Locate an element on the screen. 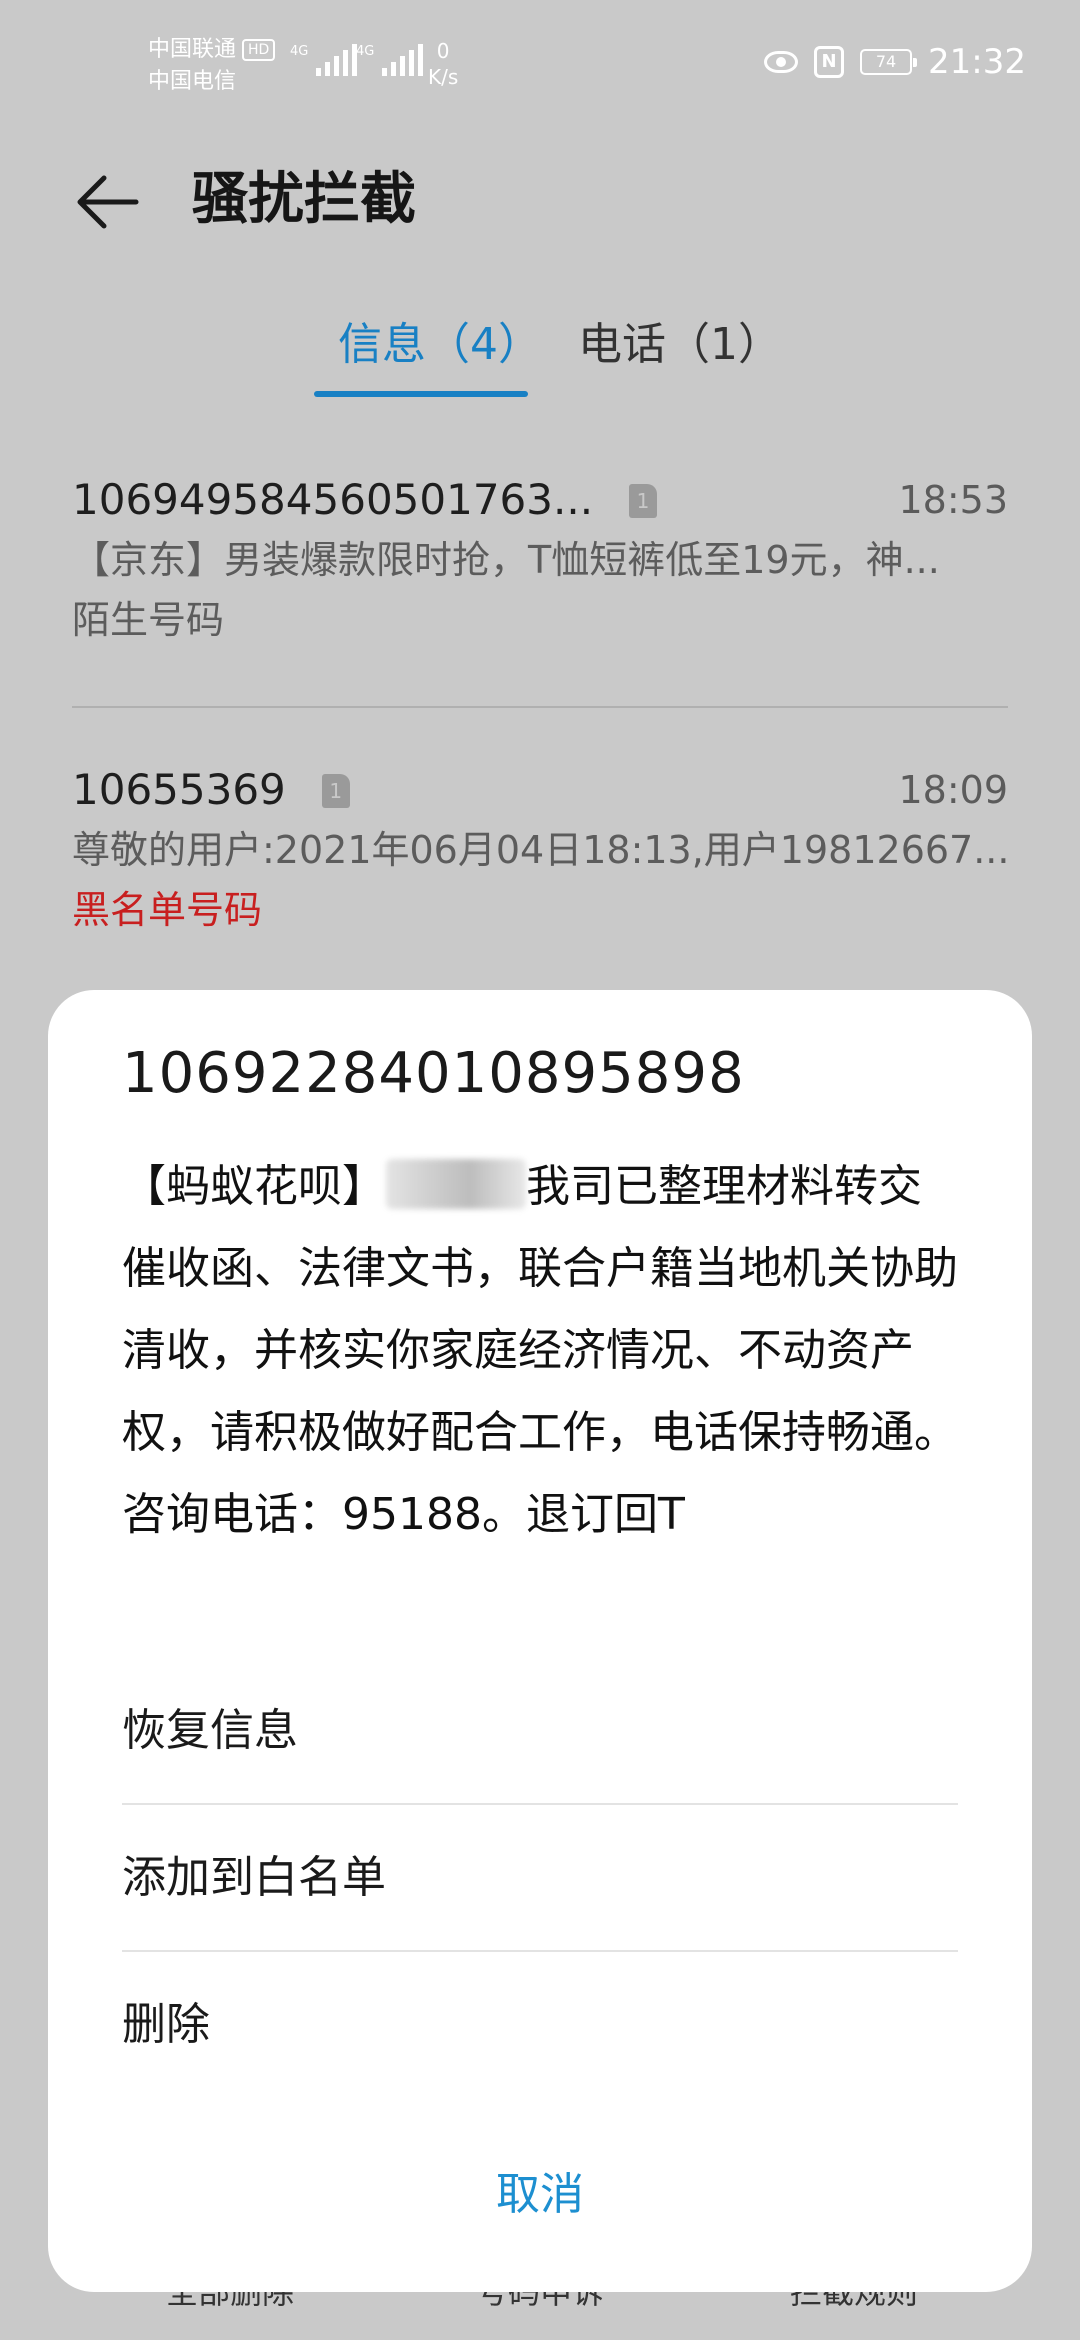  message-tag: 陌生号码 is located at coordinates (148, 620).